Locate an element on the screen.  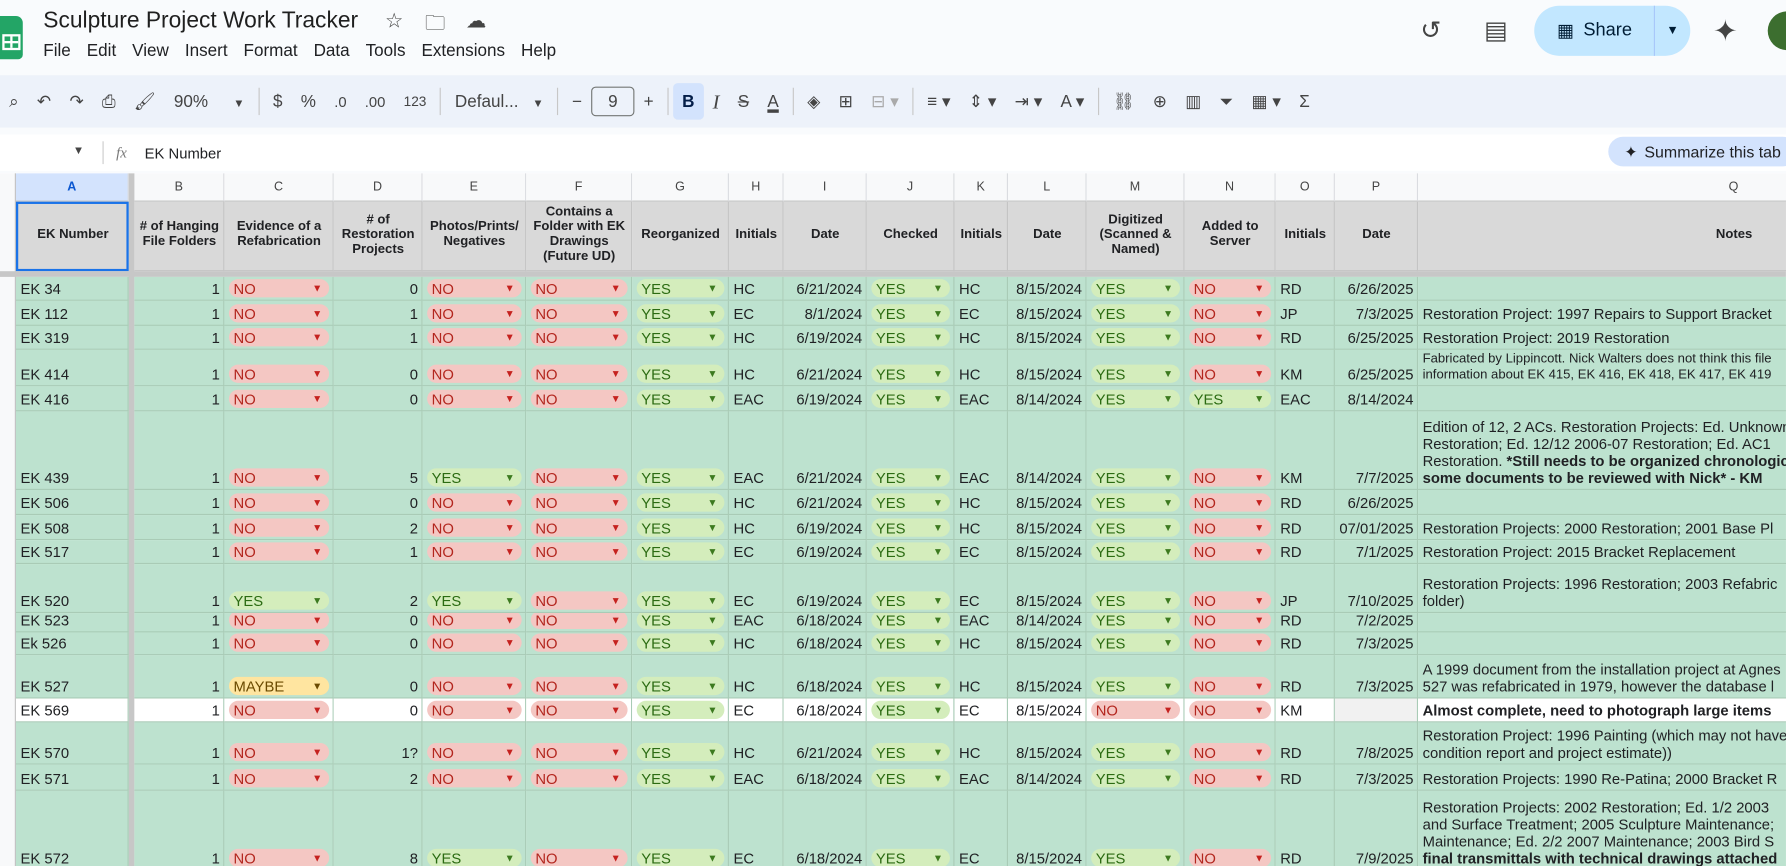
share-dropdown: ▼ is located at coordinates (1672, 31).